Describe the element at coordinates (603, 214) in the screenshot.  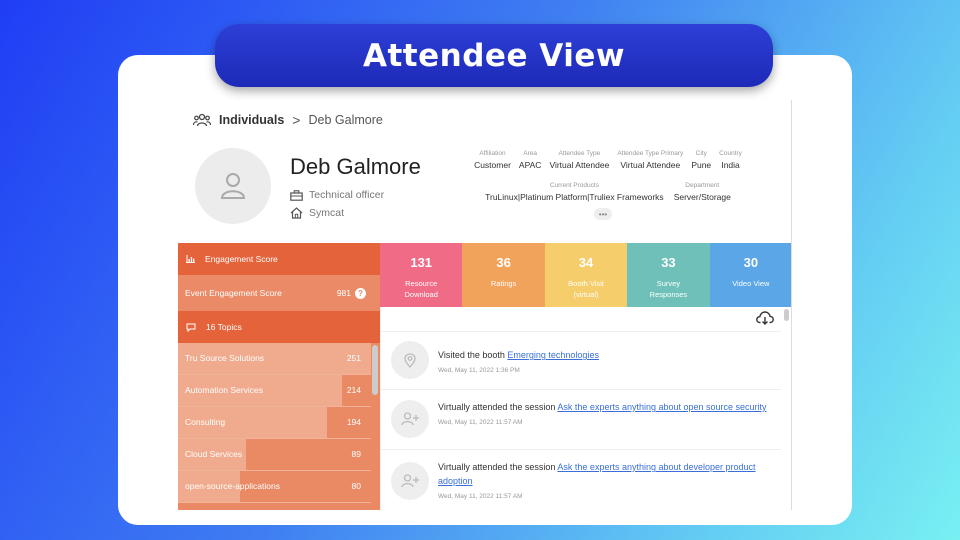
I see `more-attributes-button: •••` at that location.